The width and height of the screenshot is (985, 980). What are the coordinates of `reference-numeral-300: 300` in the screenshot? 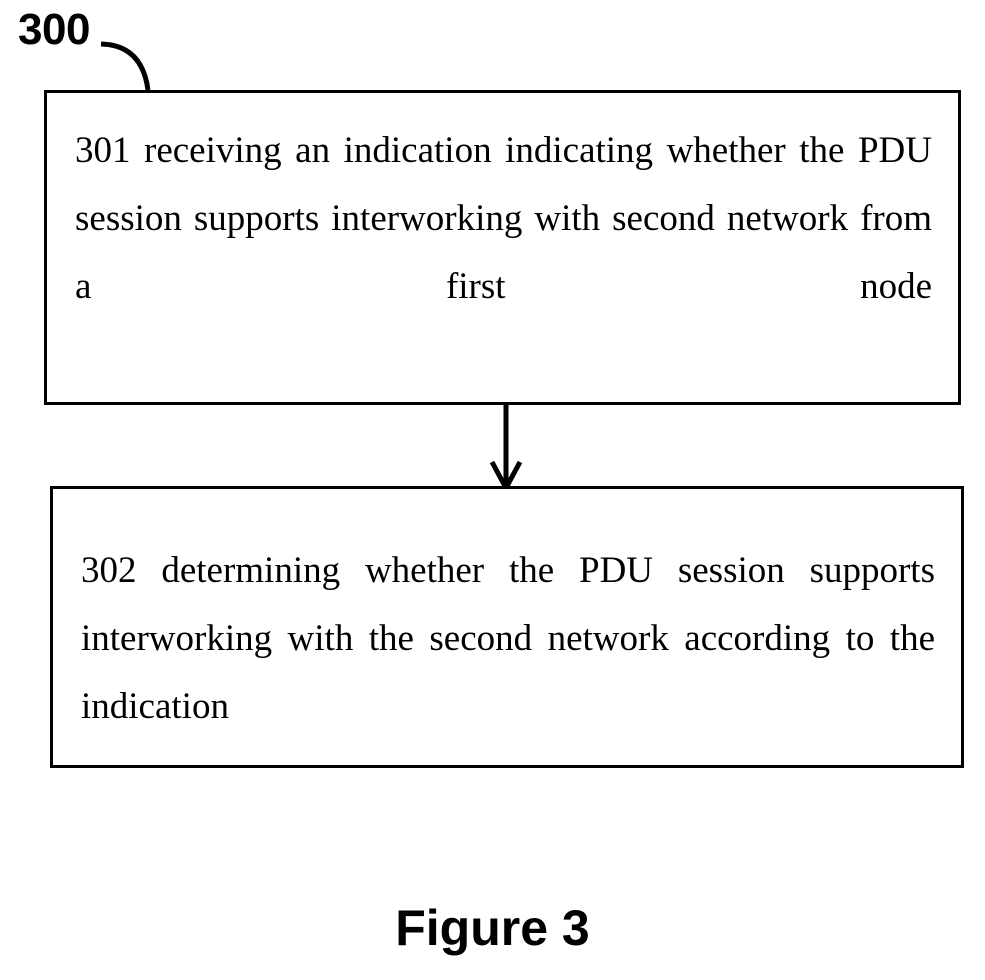 It's located at (54, 29).